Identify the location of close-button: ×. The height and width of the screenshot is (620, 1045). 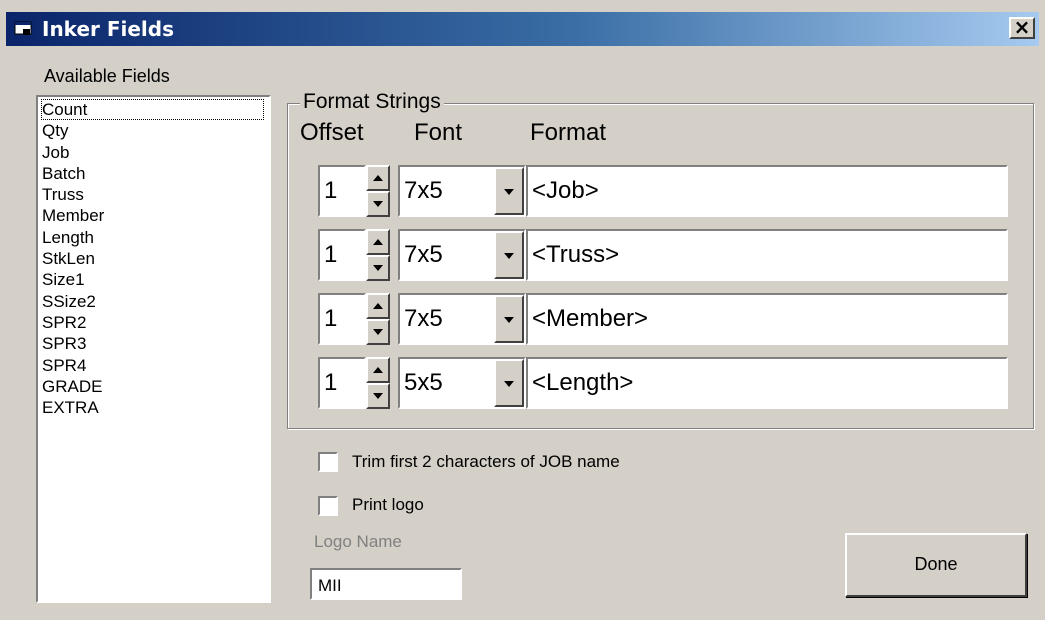
(1022, 28).